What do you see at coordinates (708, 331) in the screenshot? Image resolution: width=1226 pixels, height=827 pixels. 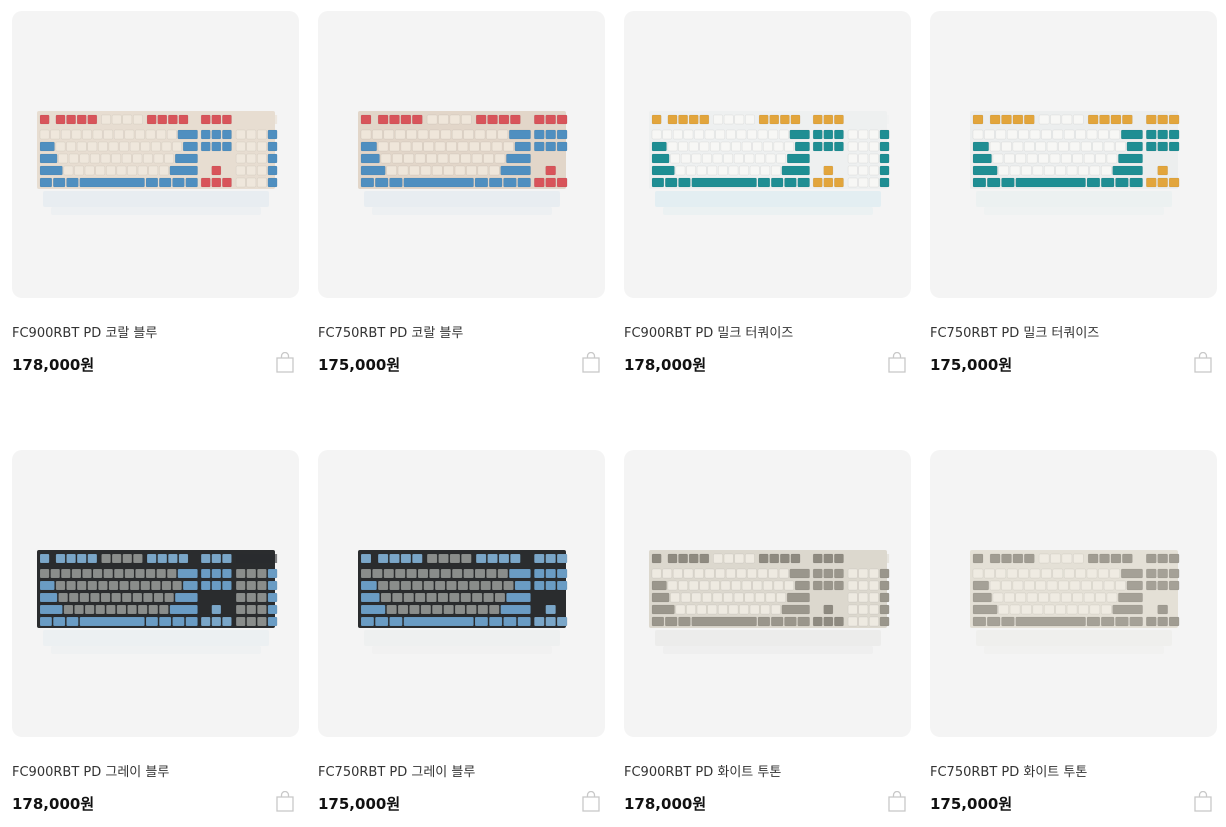 I see `product-name: FC900RBT PD 밀크 터쿼이즈` at bounding box center [708, 331].